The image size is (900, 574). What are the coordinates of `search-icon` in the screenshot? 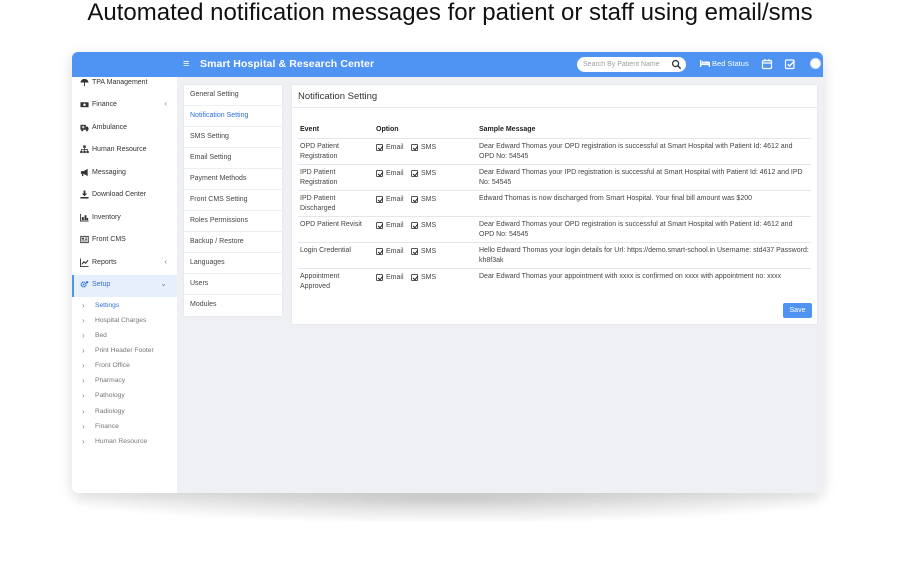 It's located at (676, 64).